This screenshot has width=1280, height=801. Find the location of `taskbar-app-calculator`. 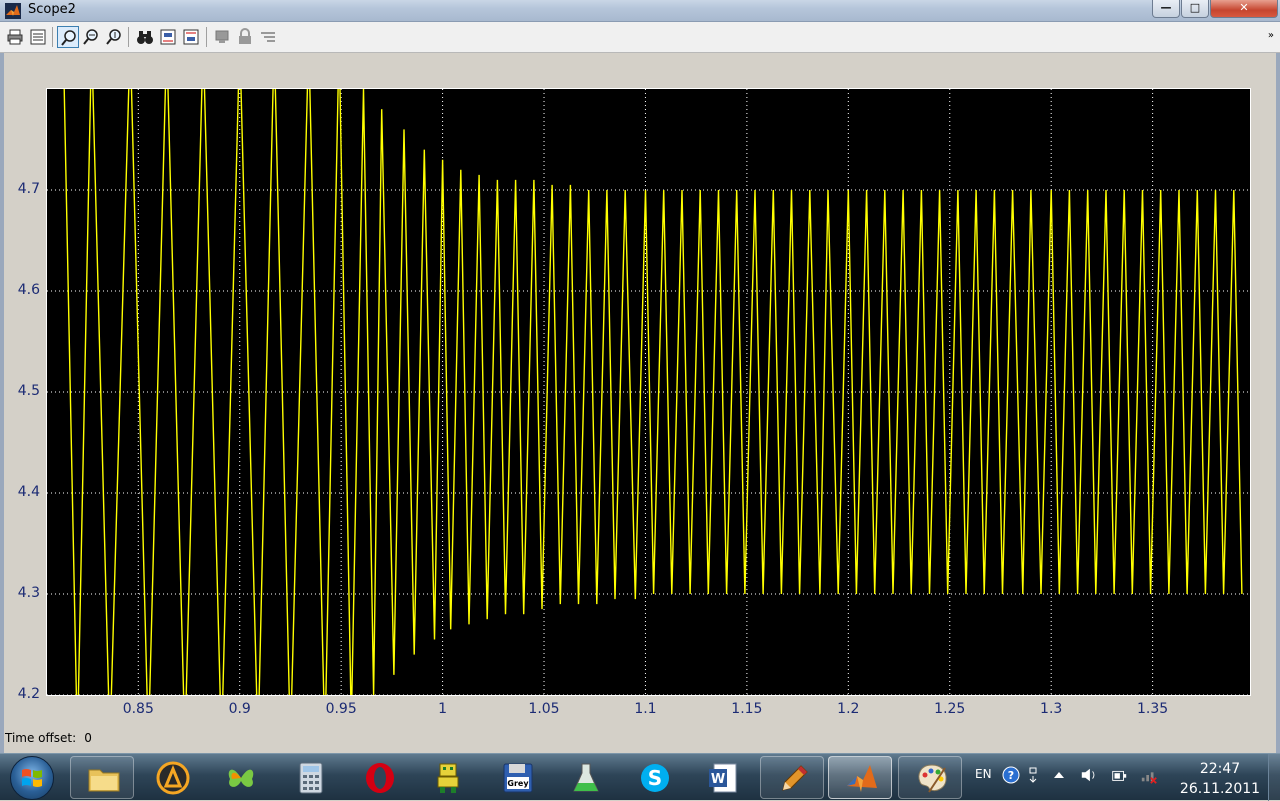

taskbar-app-calculator is located at coordinates (310, 777).